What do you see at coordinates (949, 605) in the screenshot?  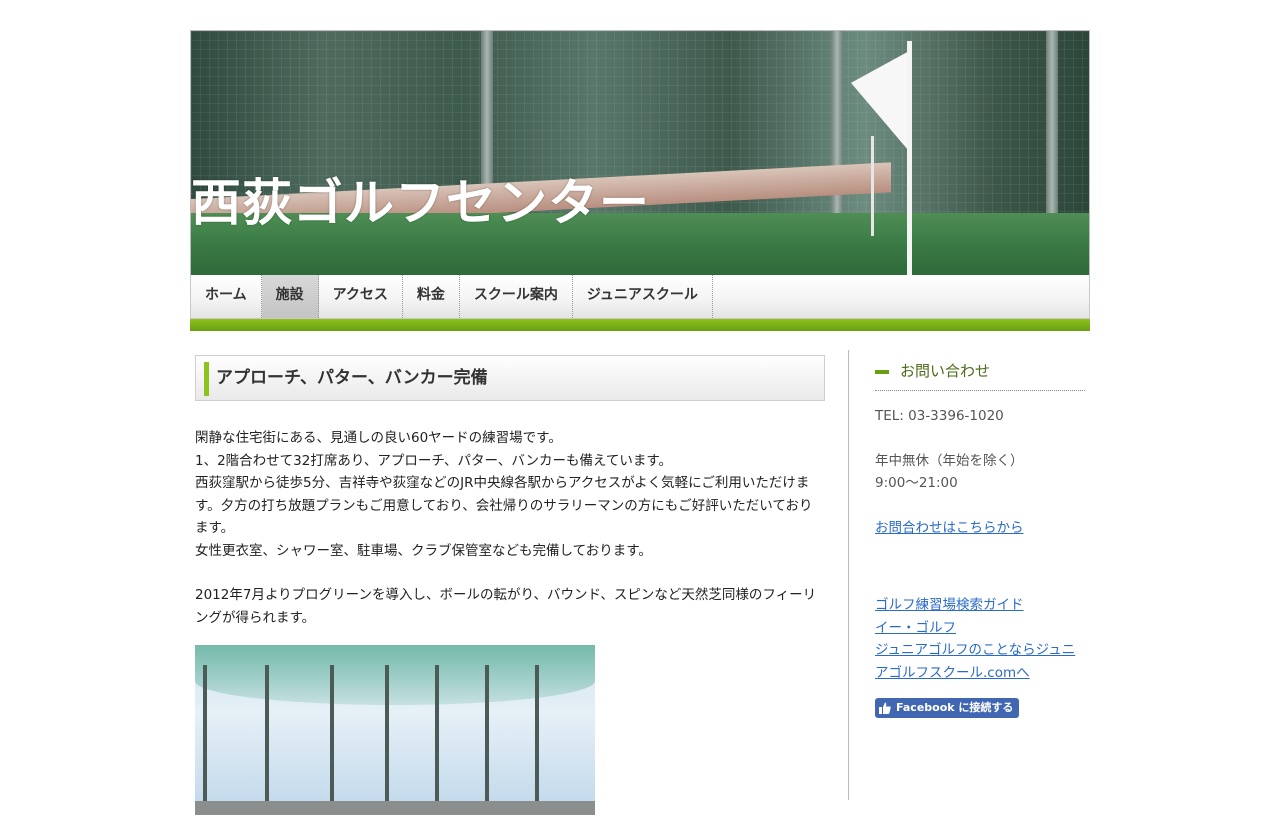 I see `golf-range-guide-link: ゴルフ練習場検索ガイド` at bounding box center [949, 605].